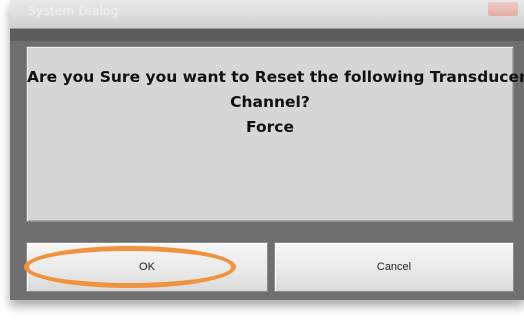  Describe the element at coordinates (147, 267) in the screenshot. I see `ok-button: OK` at that location.